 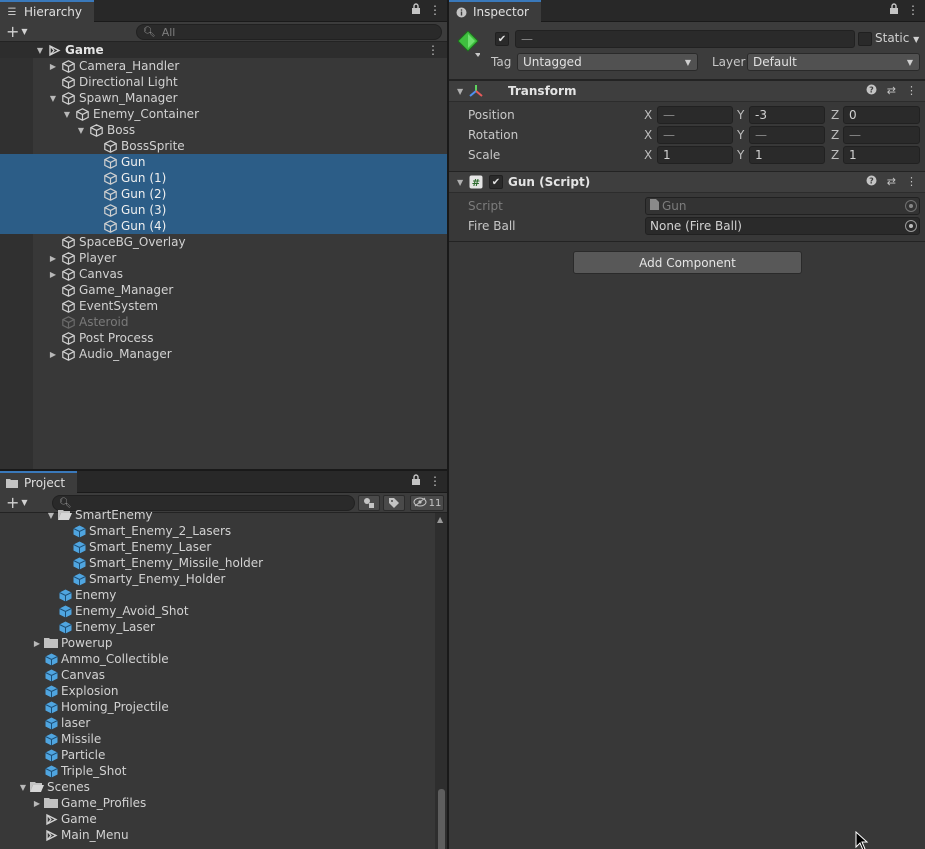 What do you see at coordinates (223, 226) in the screenshot?
I see `hierarchy-row: Gun (4)` at bounding box center [223, 226].